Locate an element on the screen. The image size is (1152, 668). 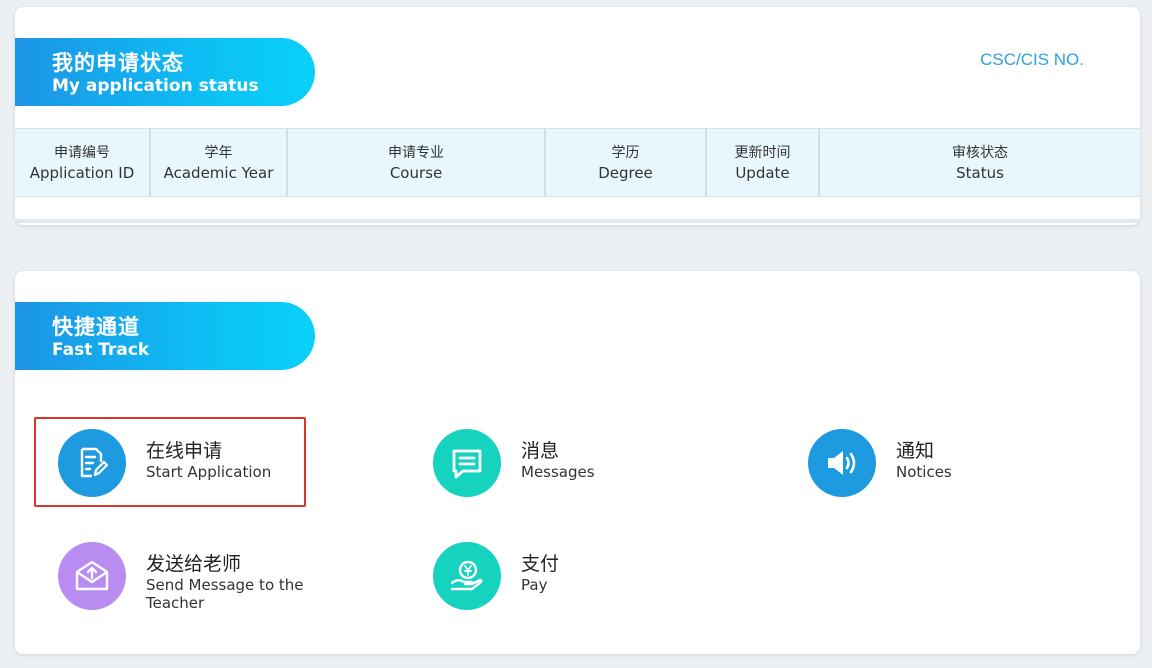
send-message-to-teacher-link: 发送给老师 Send Message to the Teacher is located at coordinates (187, 577).